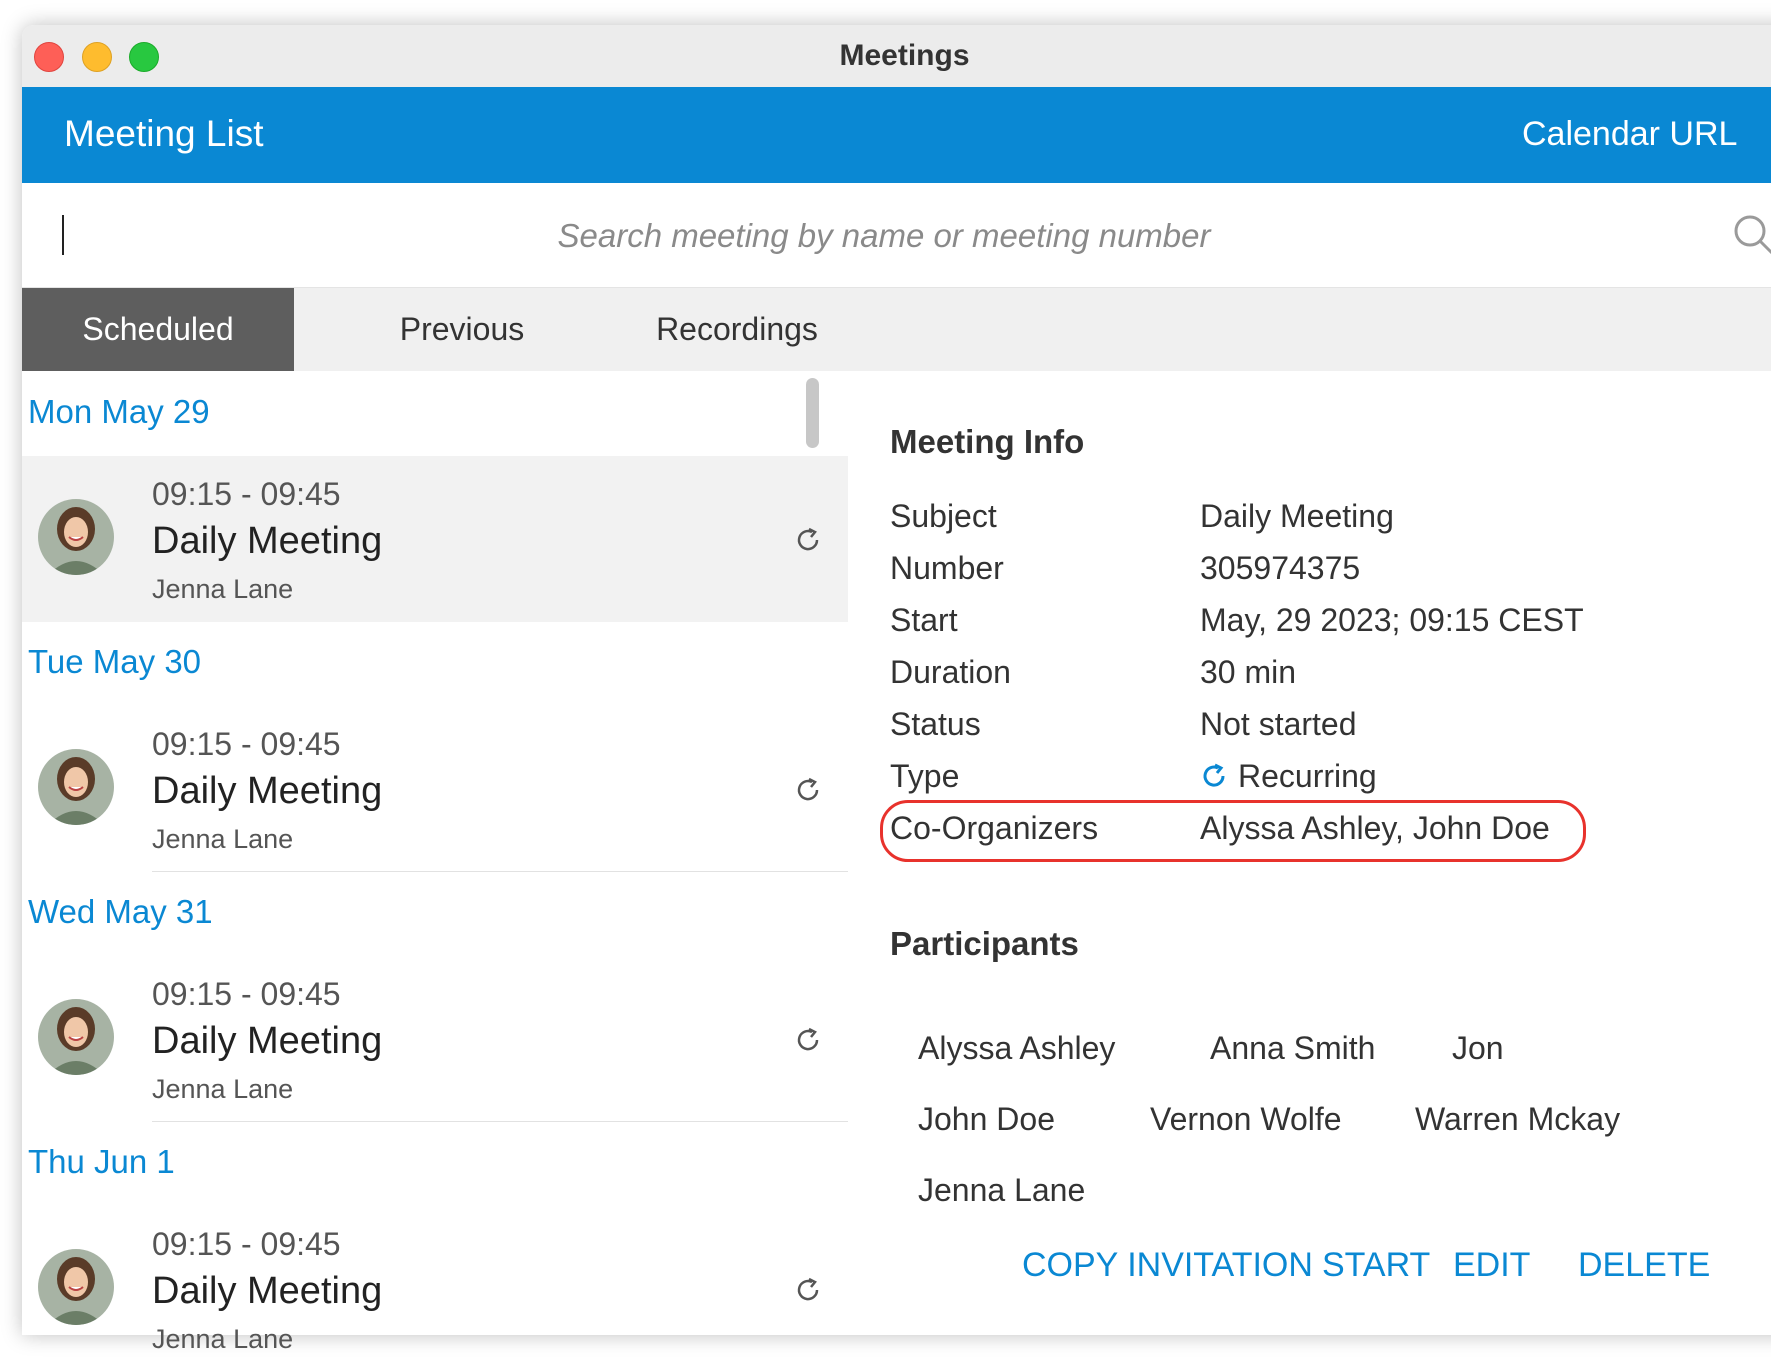 The width and height of the screenshot is (1771, 1372). What do you see at coordinates (925, 776) in the screenshot?
I see `type-label: Type` at bounding box center [925, 776].